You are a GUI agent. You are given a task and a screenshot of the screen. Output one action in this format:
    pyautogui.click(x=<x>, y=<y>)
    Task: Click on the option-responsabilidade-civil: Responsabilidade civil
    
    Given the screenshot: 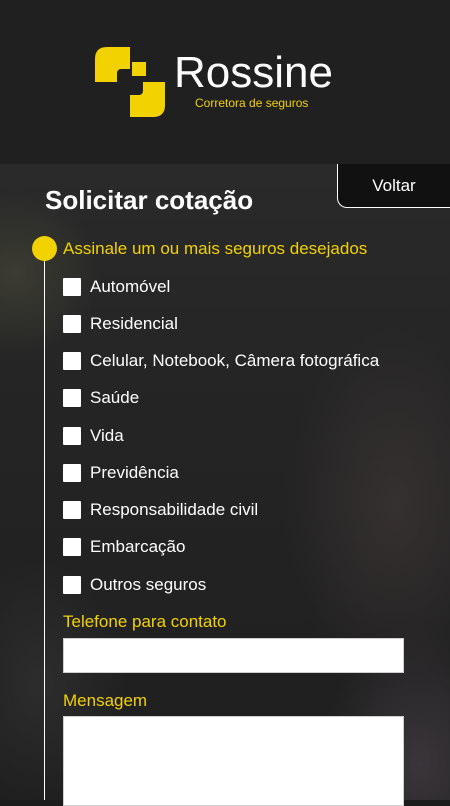 What is the action you would take?
    pyautogui.click(x=160, y=510)
    